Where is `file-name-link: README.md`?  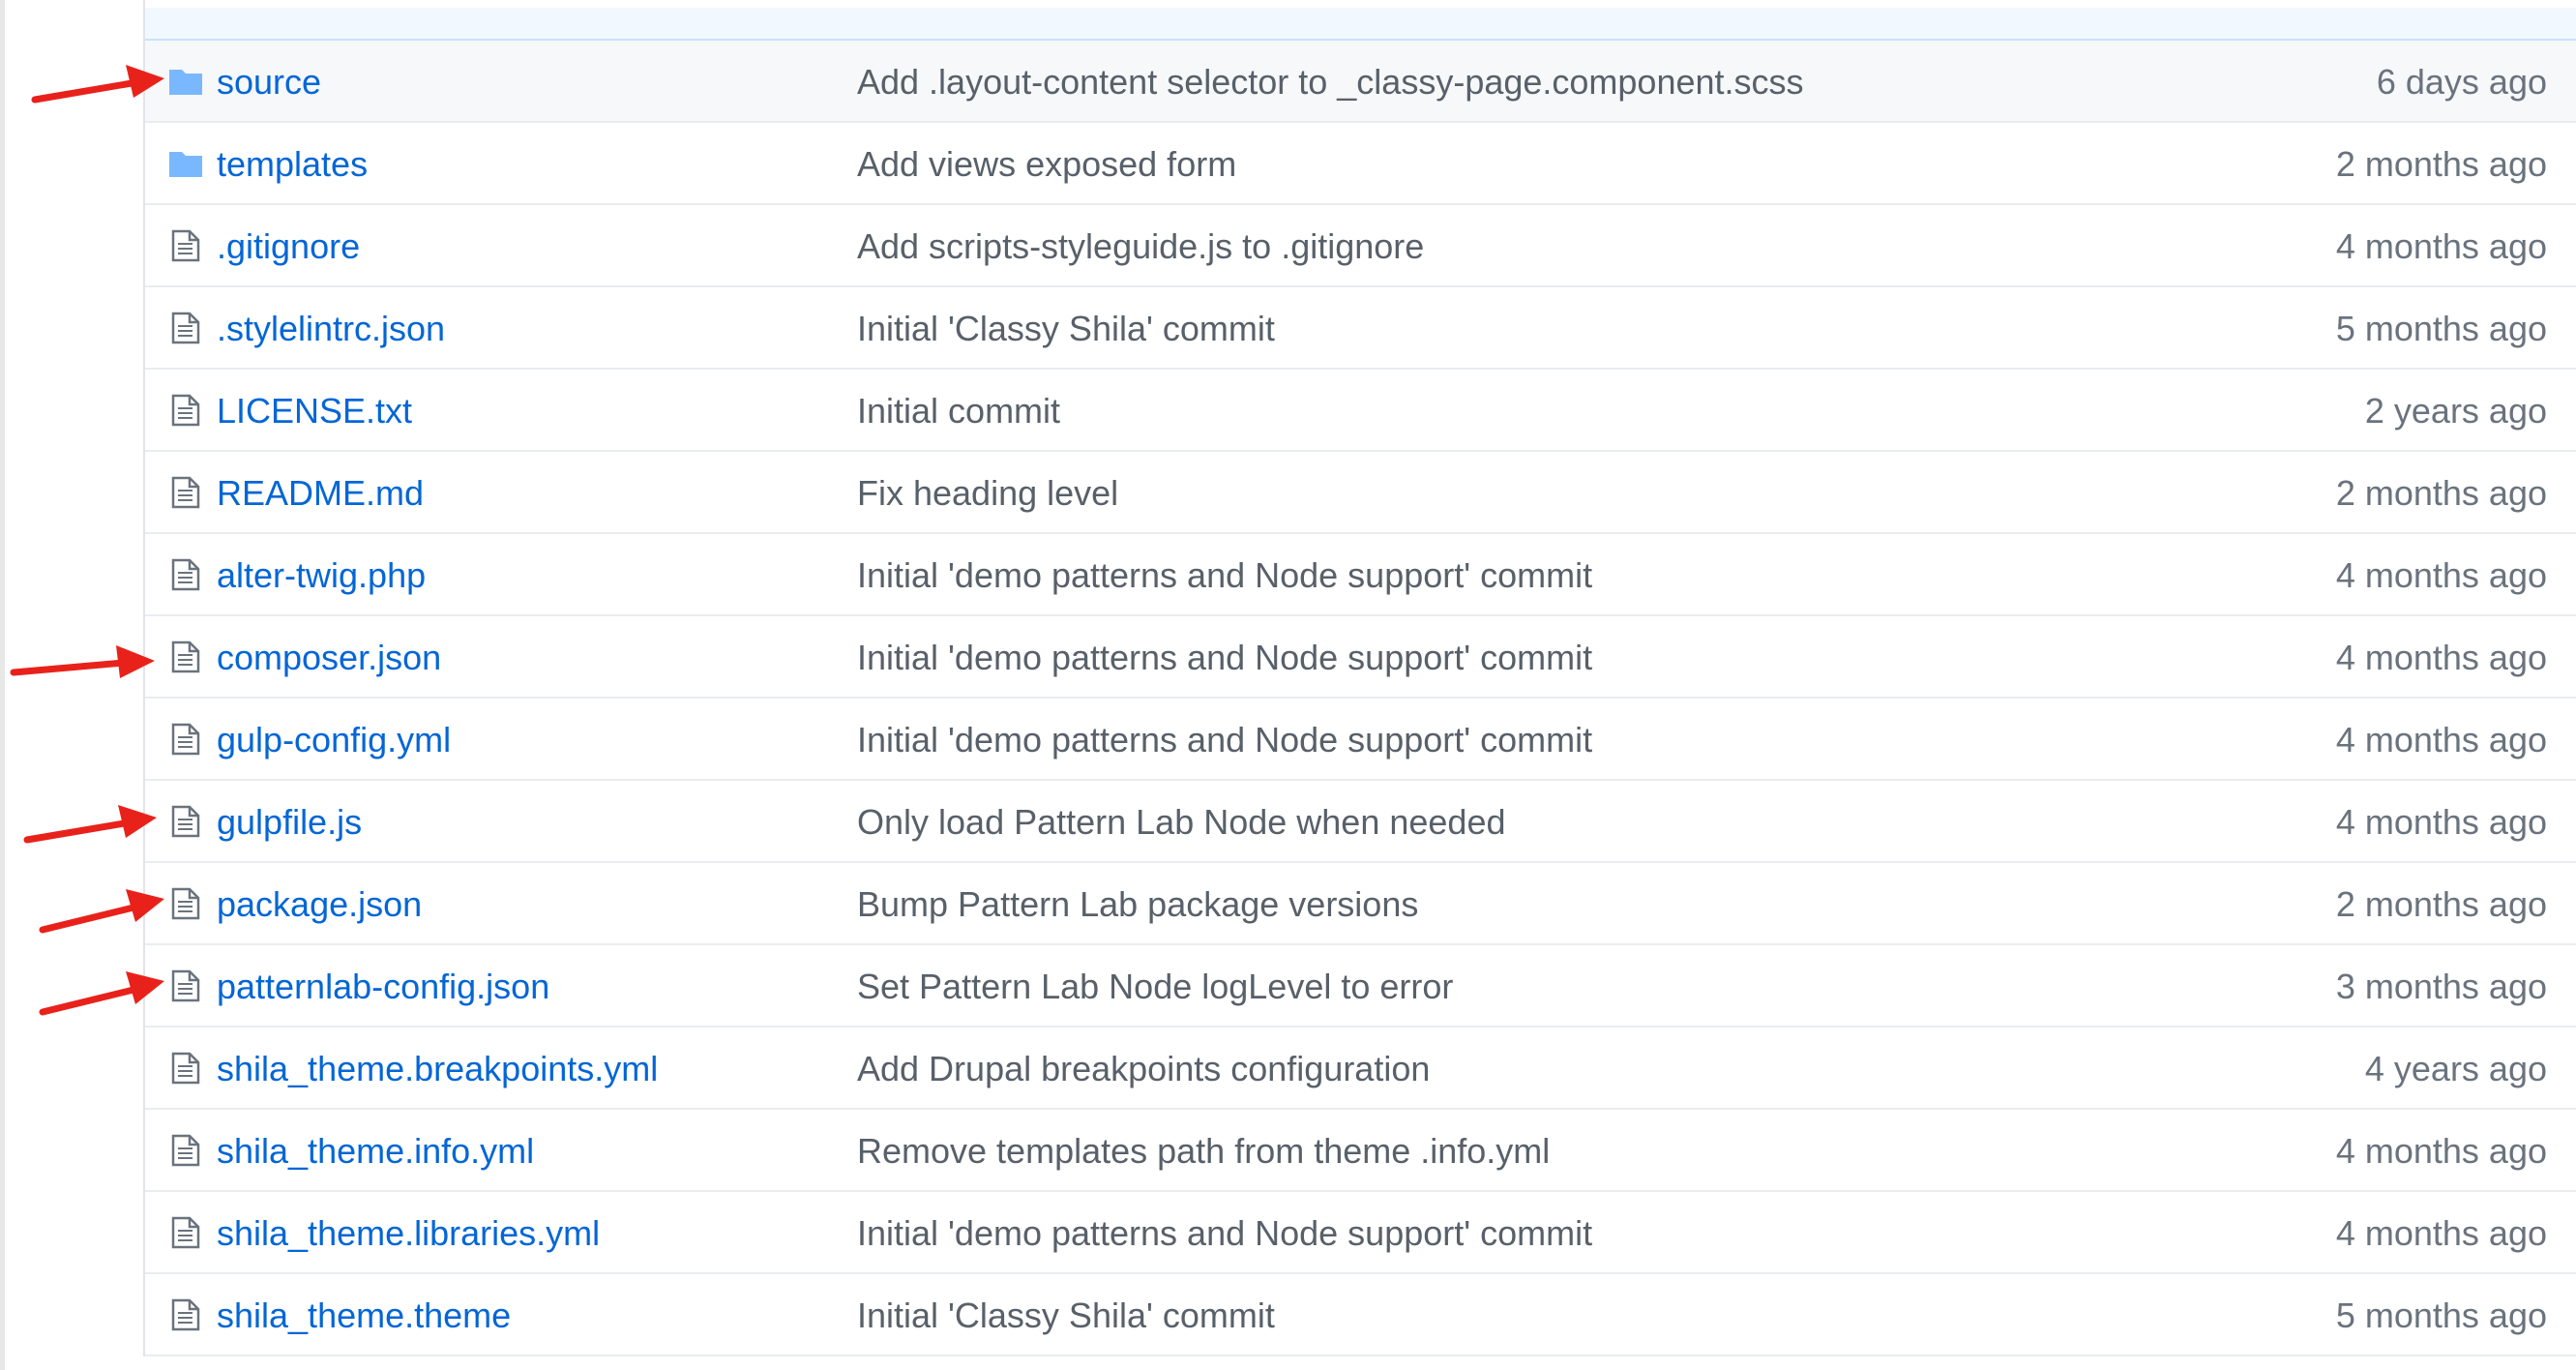
file-name-link: README.md is located at coordinates (320, 493).